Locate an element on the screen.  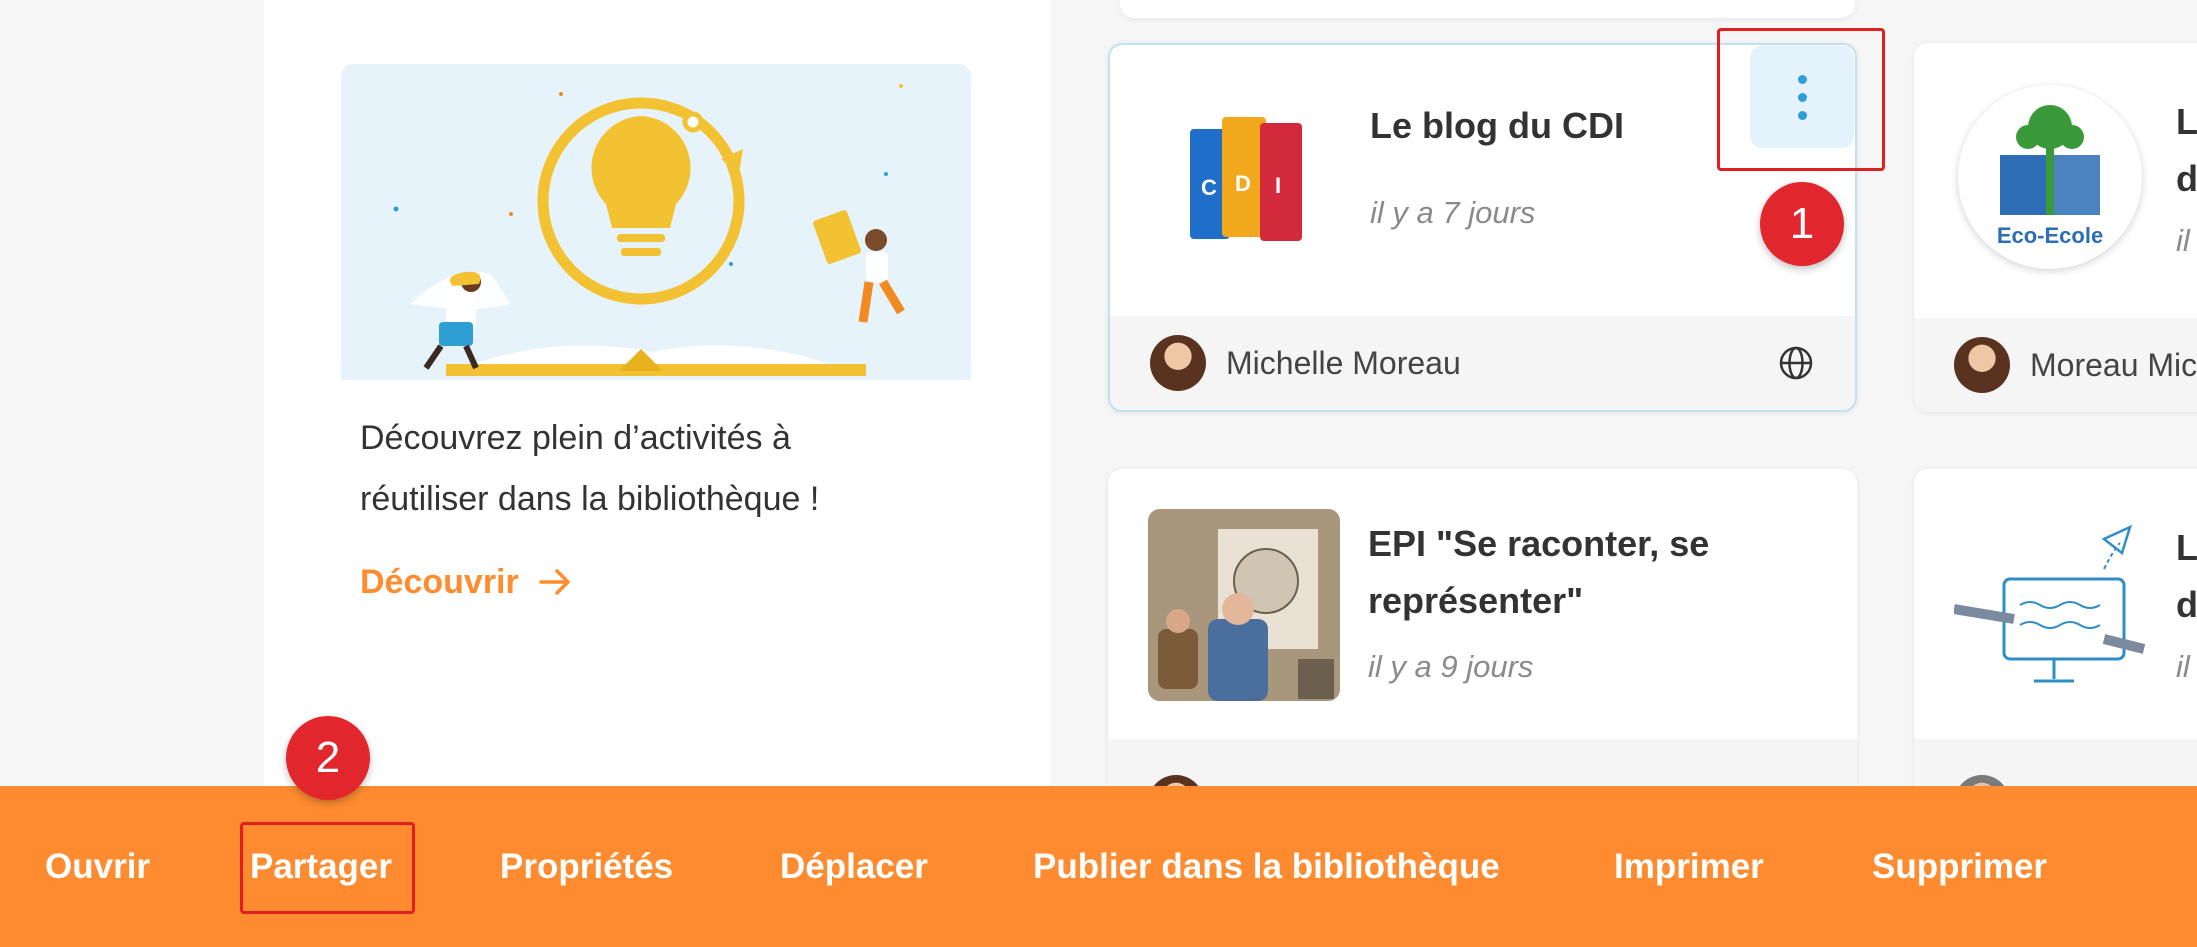
card-footer: Michelle Moreau is located at coordinates (1482, 363).